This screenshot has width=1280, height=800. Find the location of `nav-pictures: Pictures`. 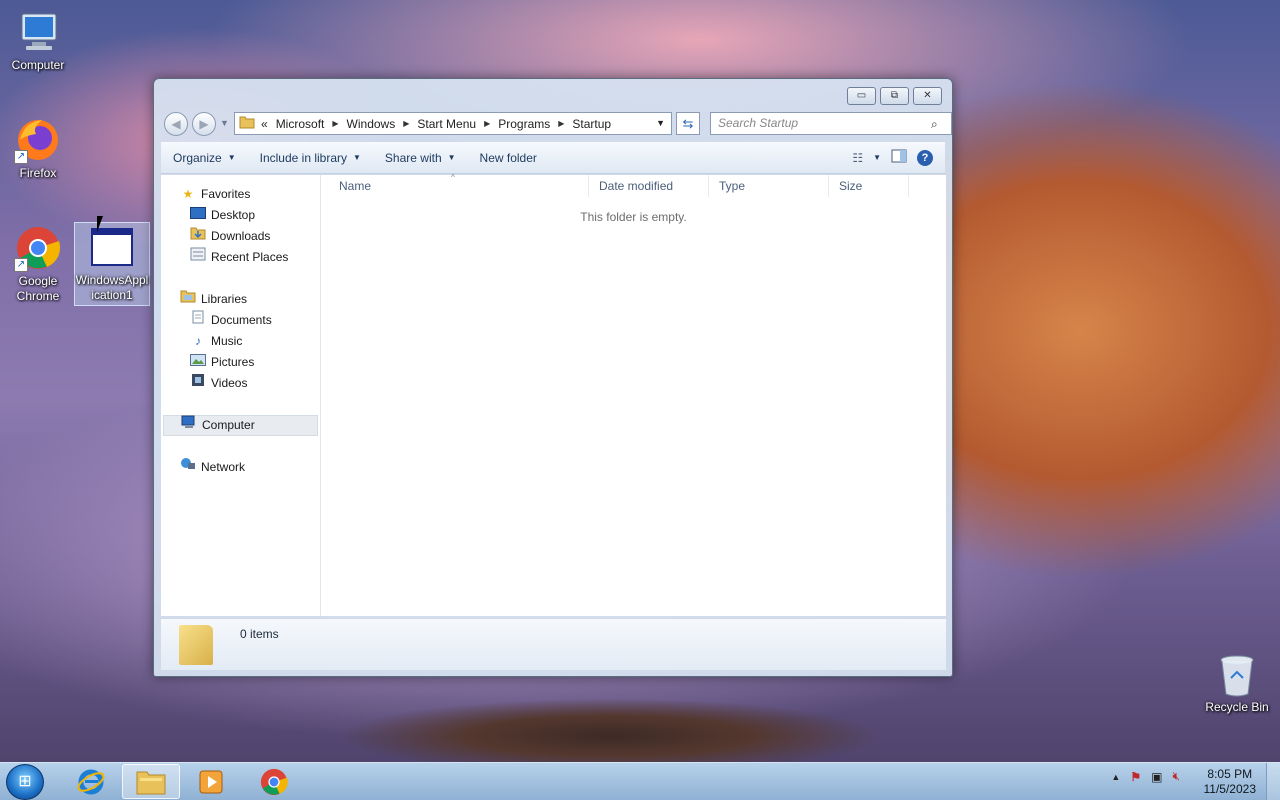

nav-pictures: Pictures is located at coordinates (240, 362).